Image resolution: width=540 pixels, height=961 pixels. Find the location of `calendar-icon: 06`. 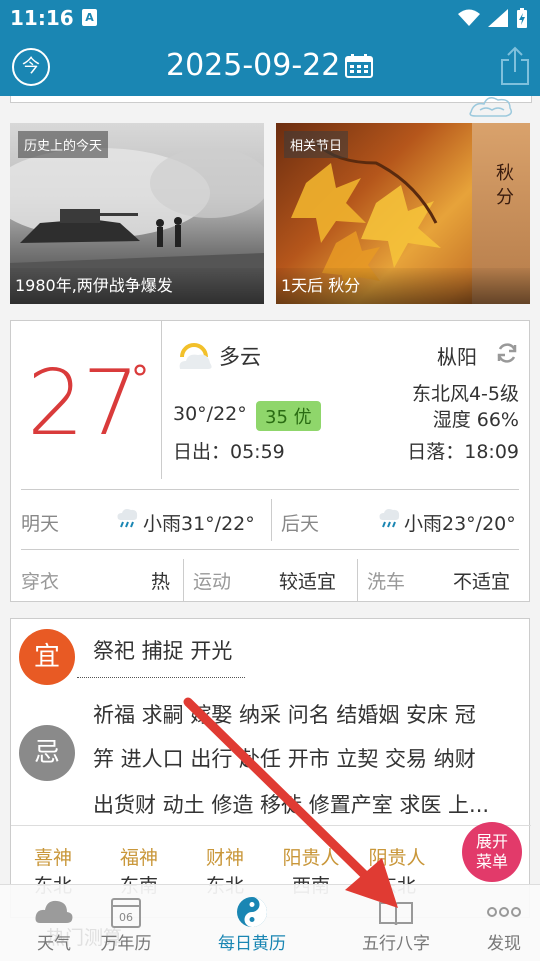

calendar-icon: 06 is located at coordinates (126, 913).